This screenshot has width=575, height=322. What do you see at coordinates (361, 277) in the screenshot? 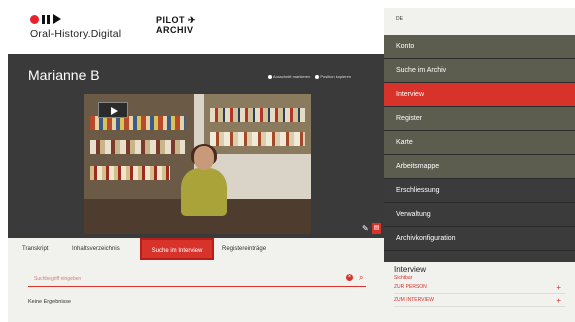
I see `search-icon: ⌕` at bounding box center [361, 277].